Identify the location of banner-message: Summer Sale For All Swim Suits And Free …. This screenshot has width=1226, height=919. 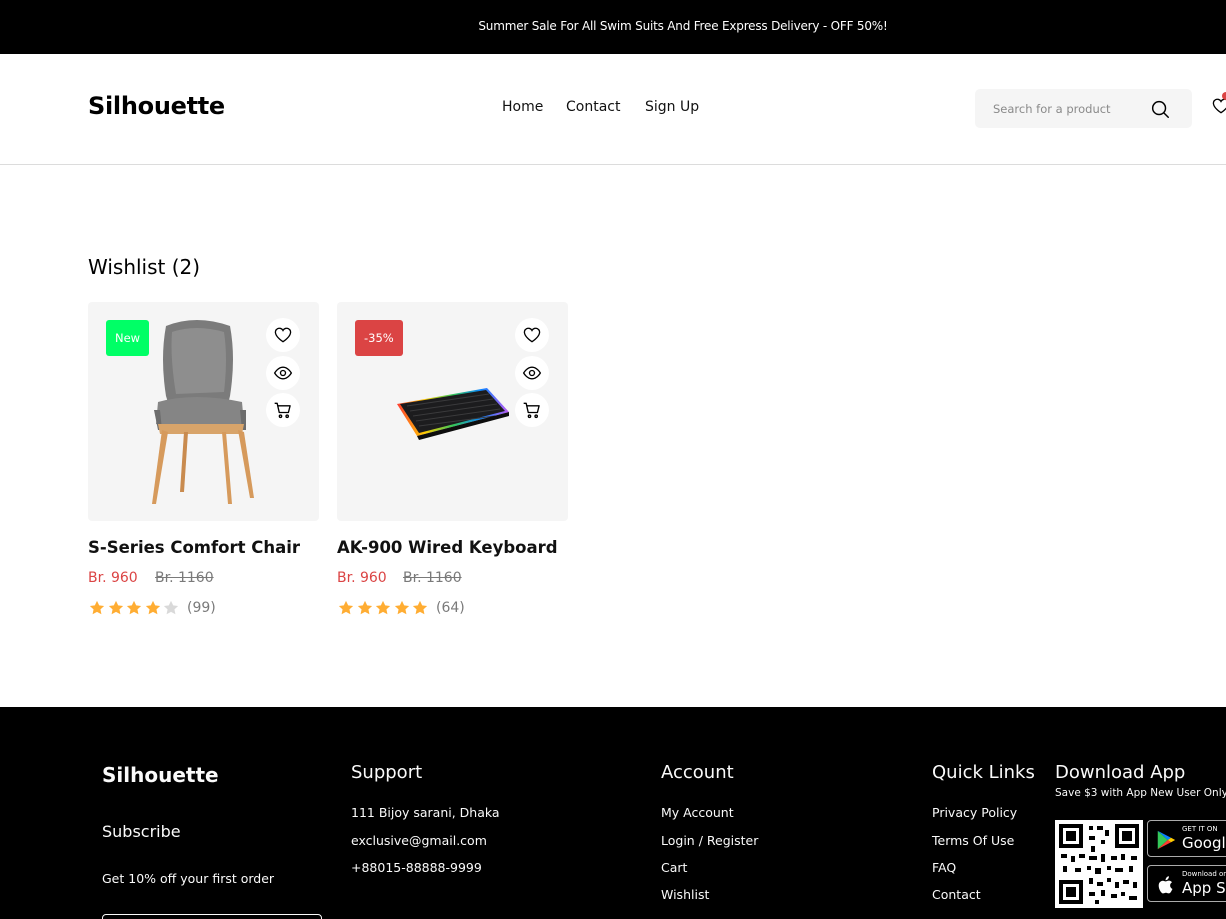
(683, 26).